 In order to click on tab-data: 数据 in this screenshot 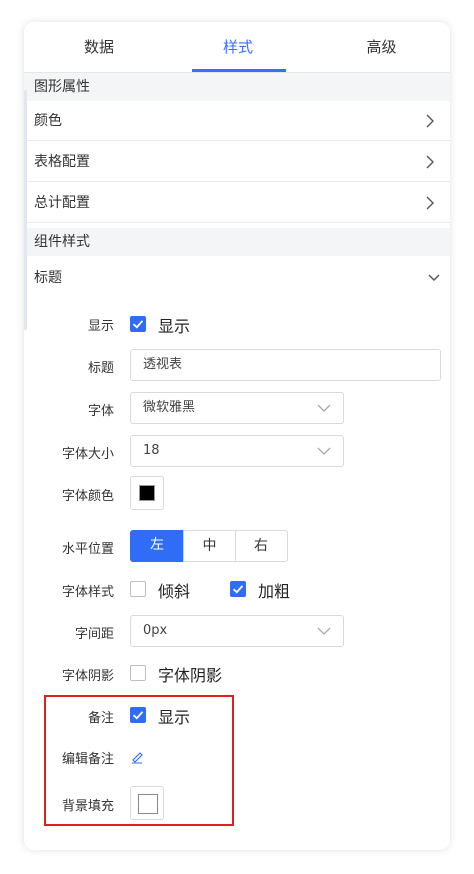, I will do `click(99, 47)`.